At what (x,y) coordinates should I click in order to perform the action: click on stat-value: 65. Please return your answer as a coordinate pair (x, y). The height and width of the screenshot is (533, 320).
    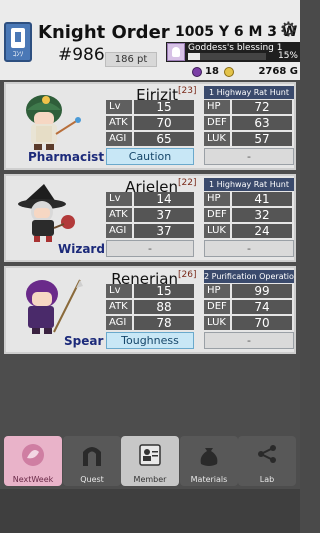
    Looking at the image, I should click on (164, 139).